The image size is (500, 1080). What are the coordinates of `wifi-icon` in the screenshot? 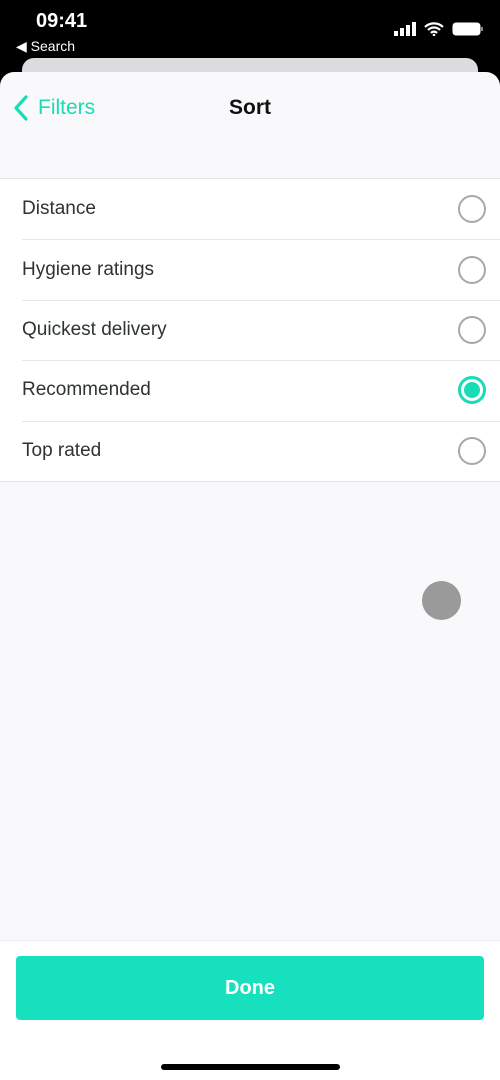 It's located at (434, 29).